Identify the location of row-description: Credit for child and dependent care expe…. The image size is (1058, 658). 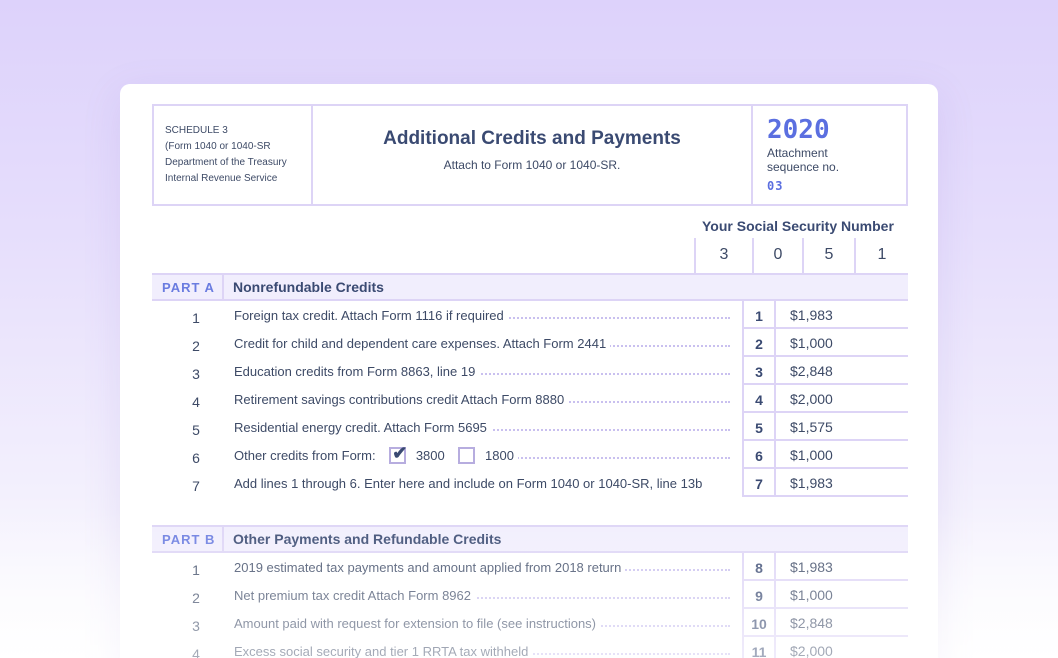
(422, 343).